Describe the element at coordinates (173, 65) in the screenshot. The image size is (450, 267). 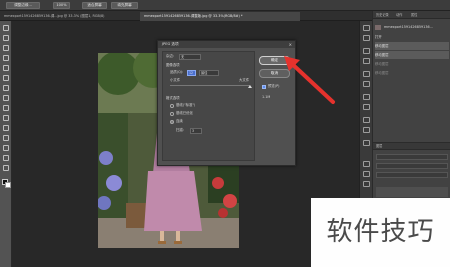
I see `image-options-heading: 图像选项` at that location.